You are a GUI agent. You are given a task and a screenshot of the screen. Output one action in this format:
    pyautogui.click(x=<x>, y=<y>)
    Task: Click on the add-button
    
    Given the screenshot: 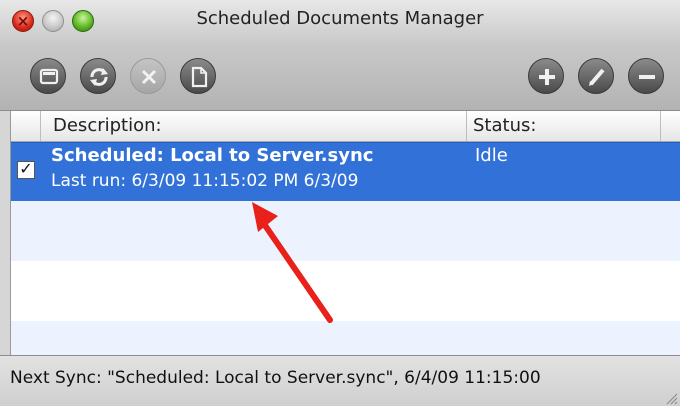 What is the action you would take?
    pyautogui.click(x=546, y=76)
    